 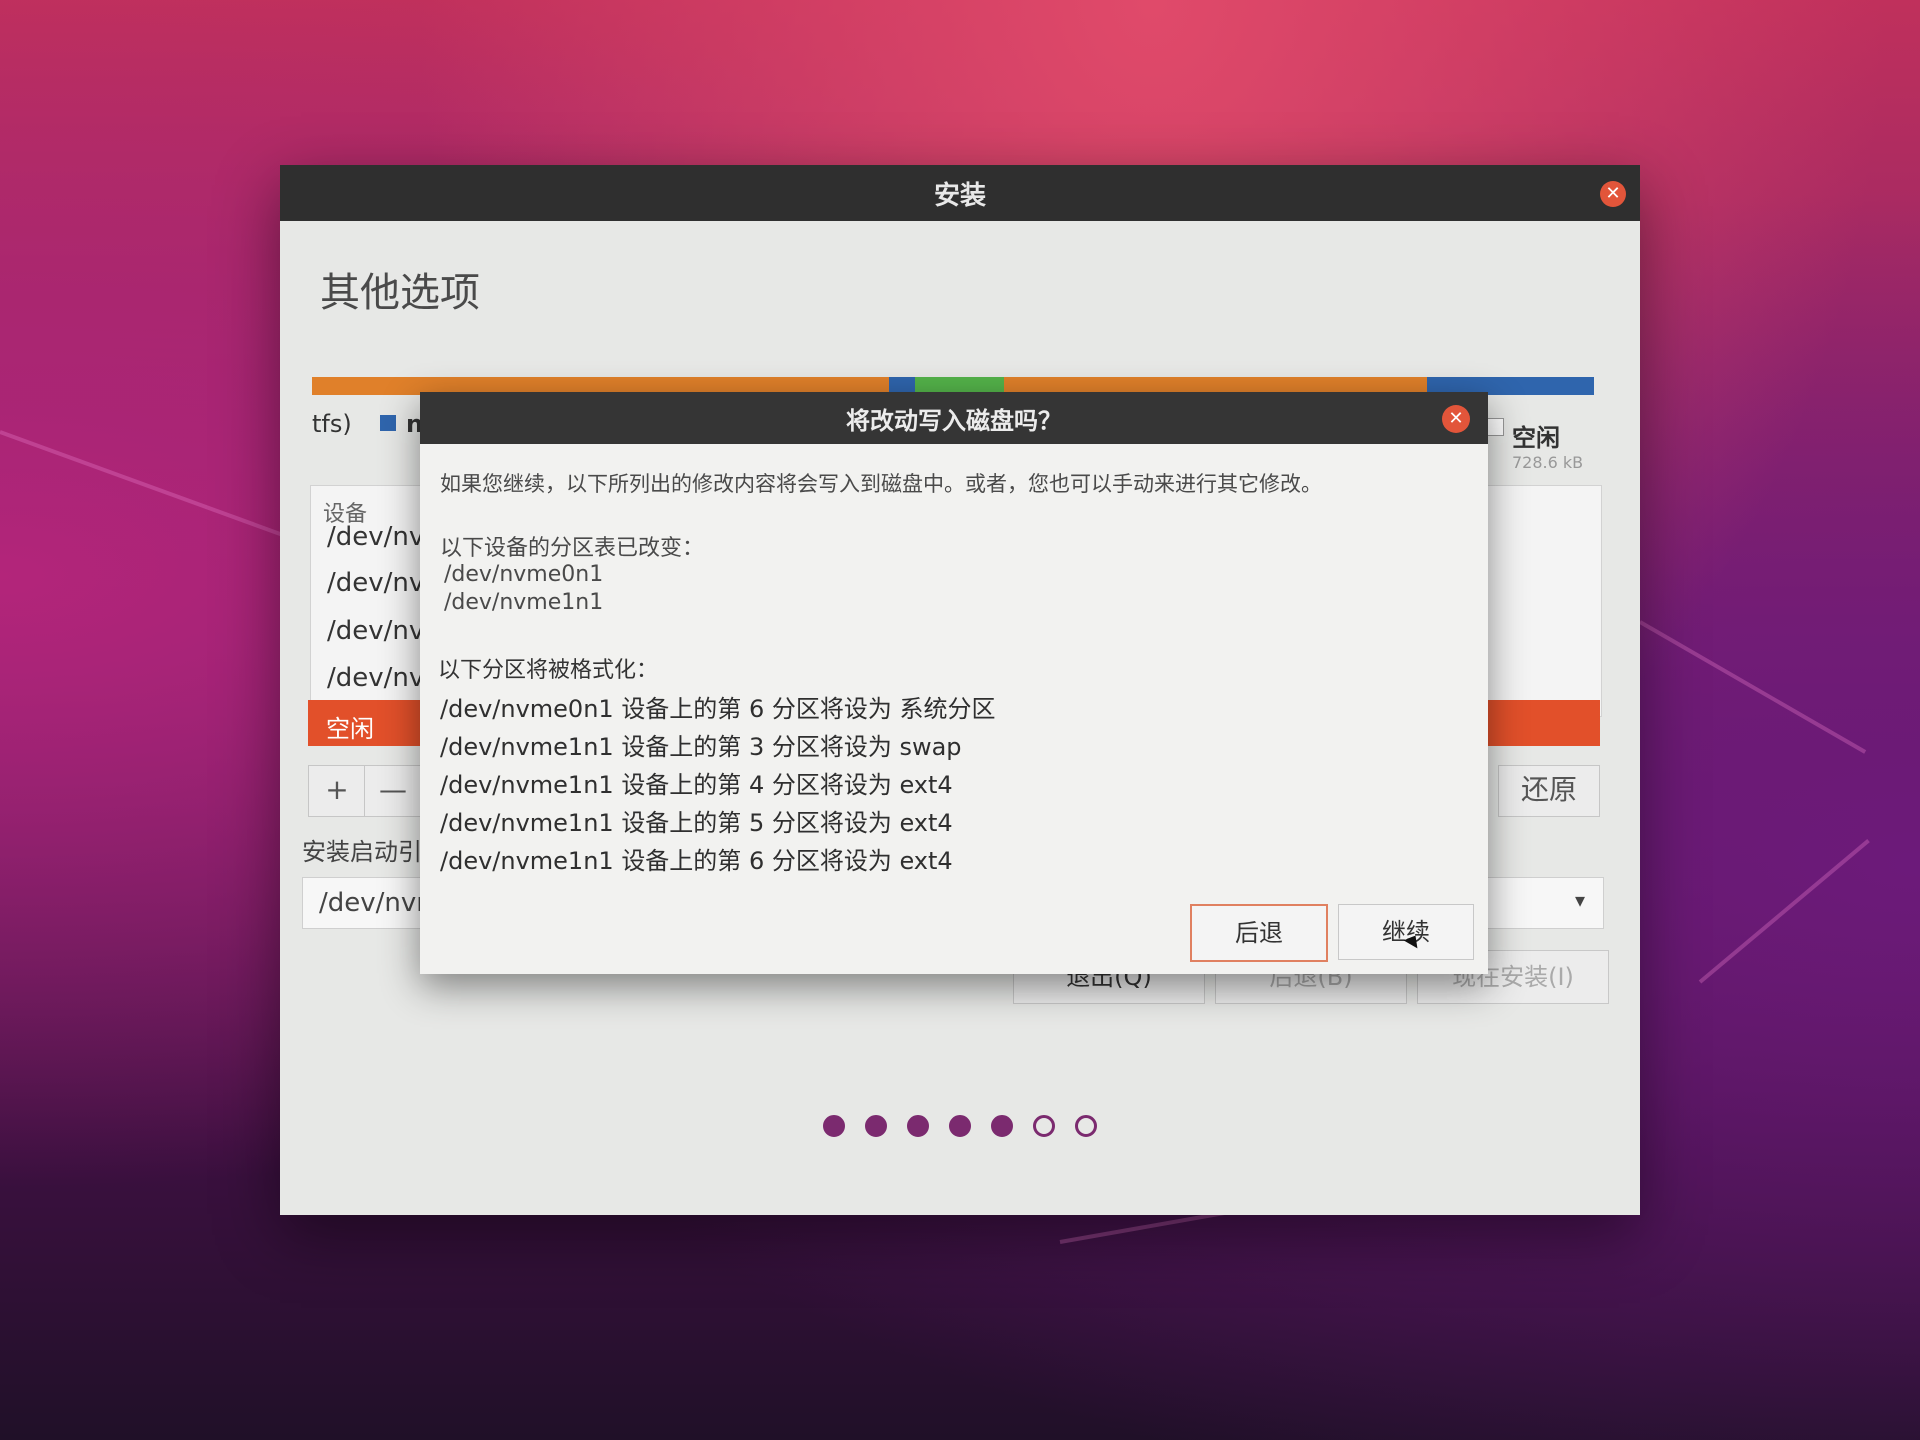 What do you see at coordinates (1259, 933) in the screenshot?
I see `dialog-back-button: 后退` at bounding box center [1259, 933].